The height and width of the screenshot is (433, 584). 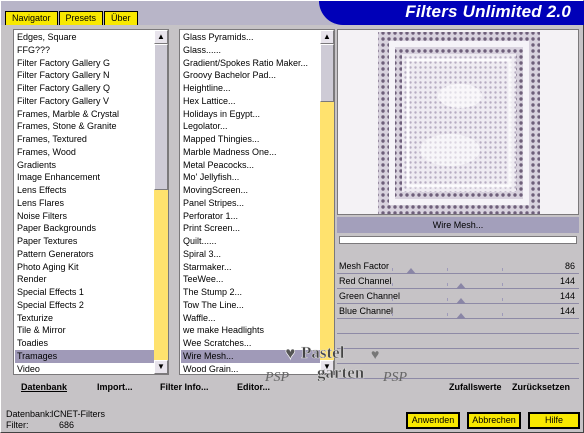 I want to click on reset-button: Zurücksetzen, so click(x=541, y=387).